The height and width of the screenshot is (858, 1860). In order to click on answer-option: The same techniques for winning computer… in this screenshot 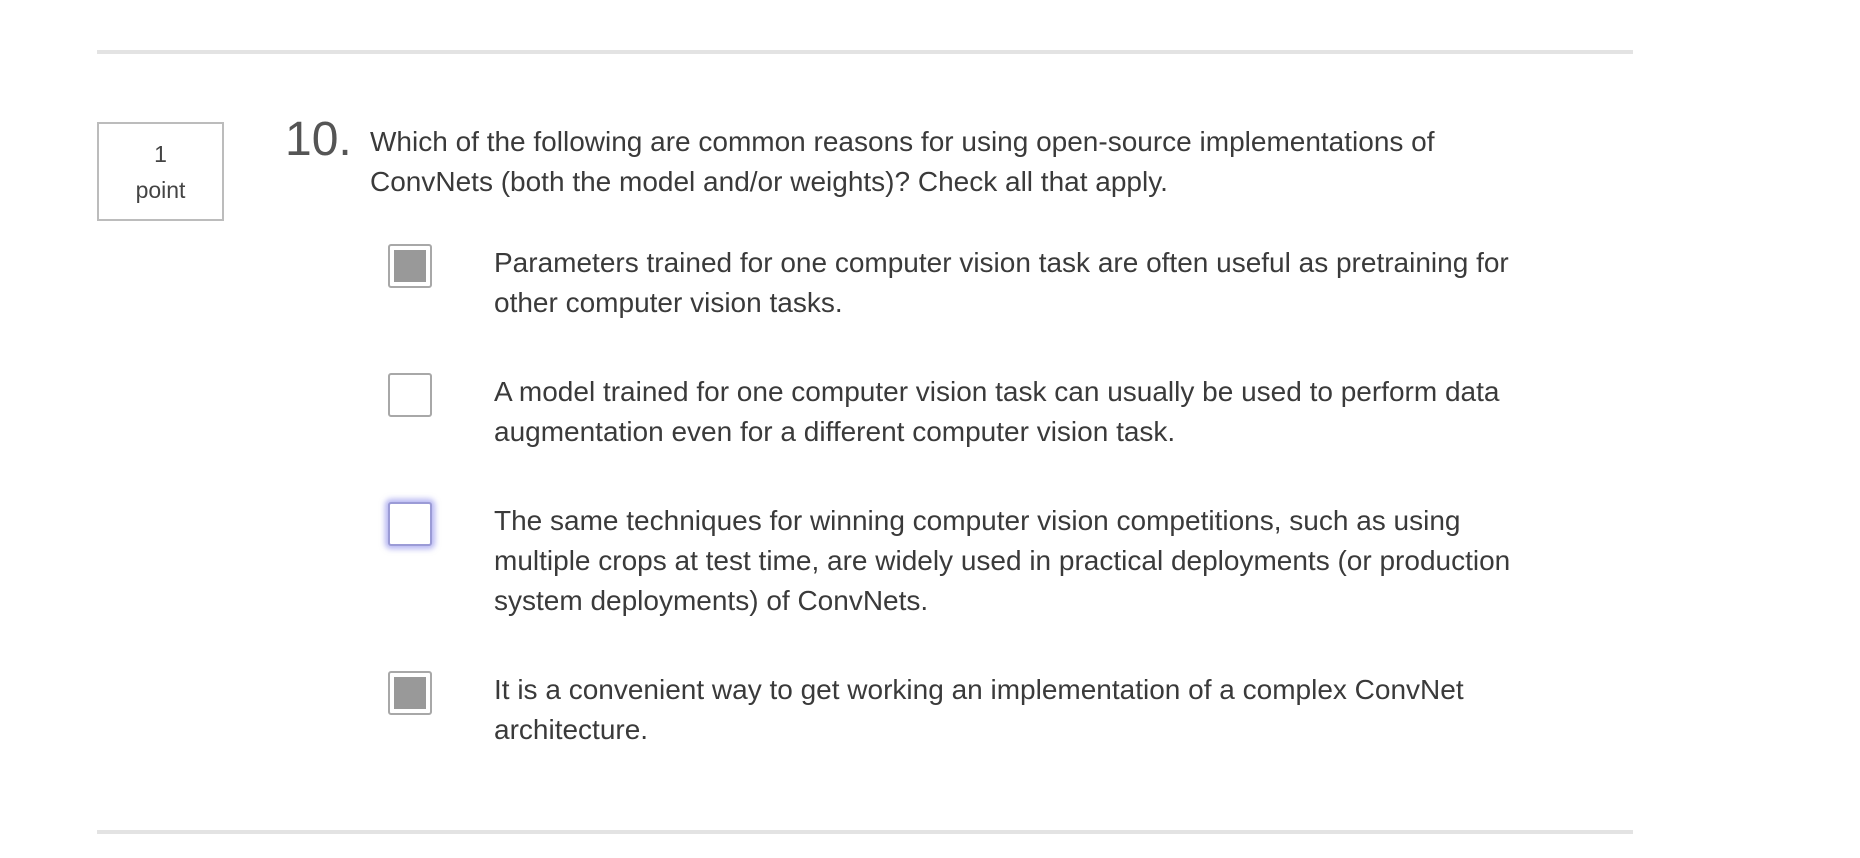, I will do `click(988, 561)`.